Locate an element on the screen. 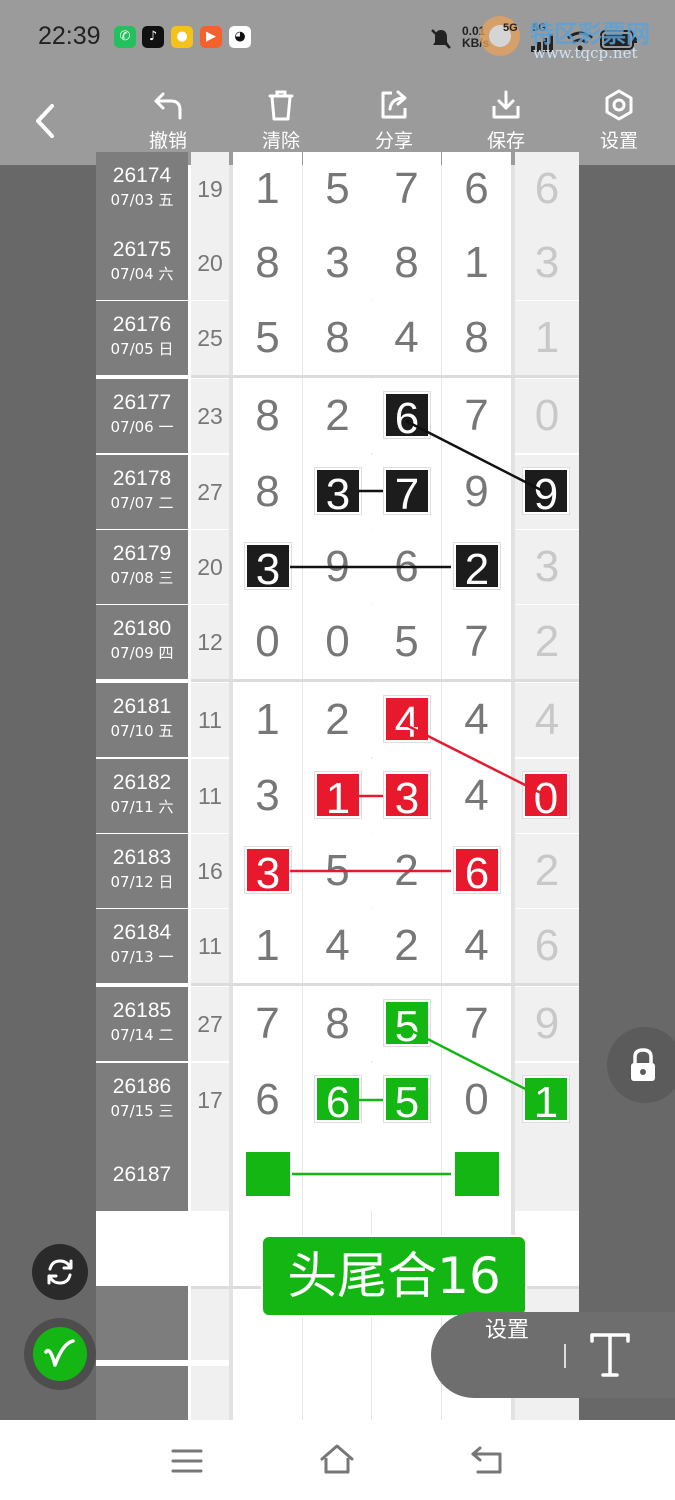 The width and height of the screenshot is (675, 1500). back-arrow-icon is located at coordinates (46, 121).